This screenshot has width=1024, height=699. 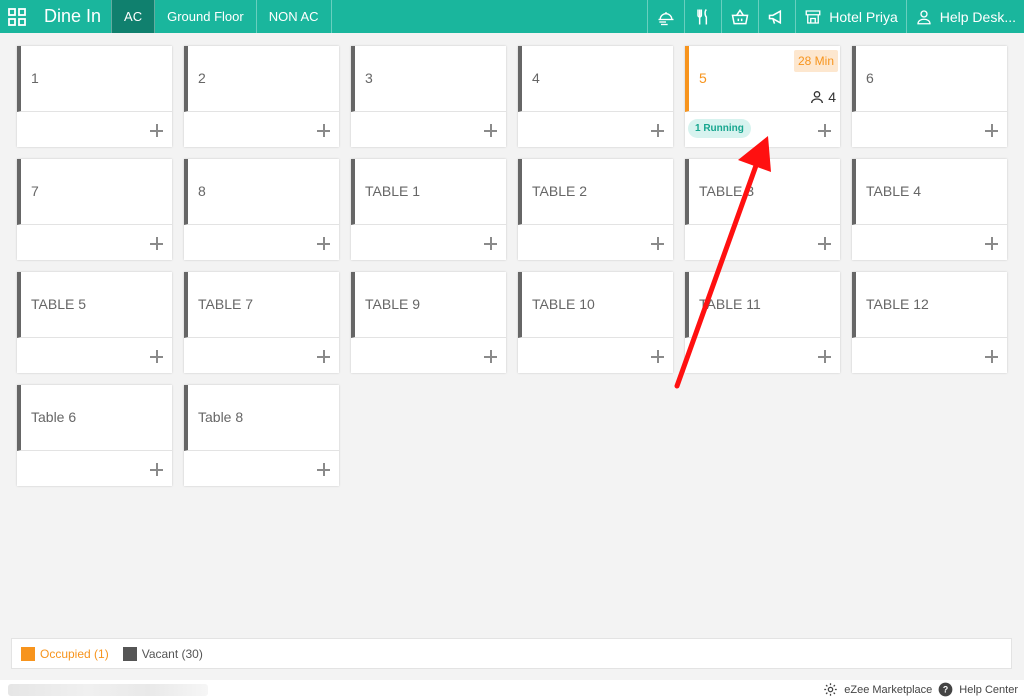 What do you see at coordinates (762, 96) in the screenshot?
I see `table-card-5: 5 28 Min 4 1 Running` at bounding box center [762, 96].